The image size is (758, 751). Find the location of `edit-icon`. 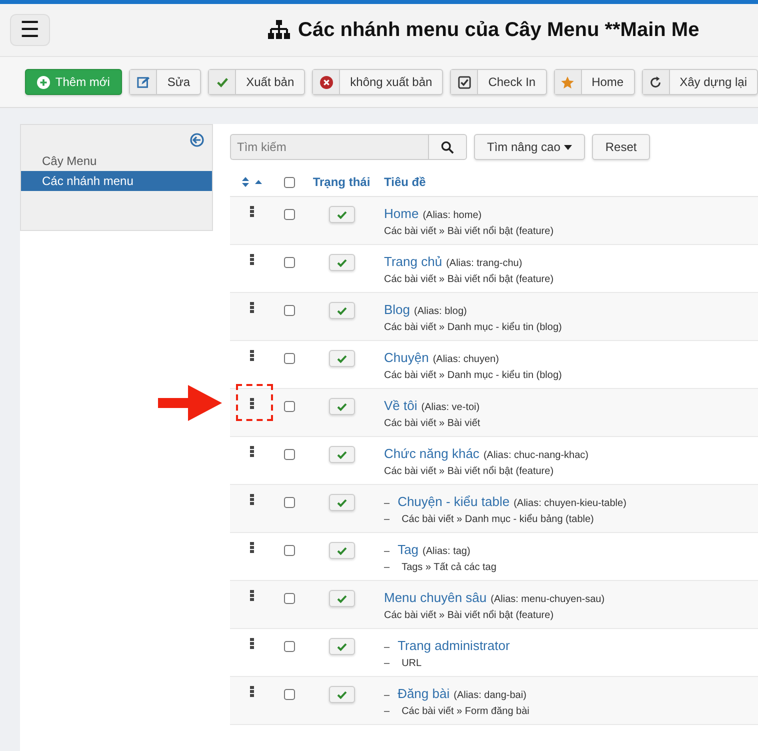

edit-icon is located at coordinates (143, 82).